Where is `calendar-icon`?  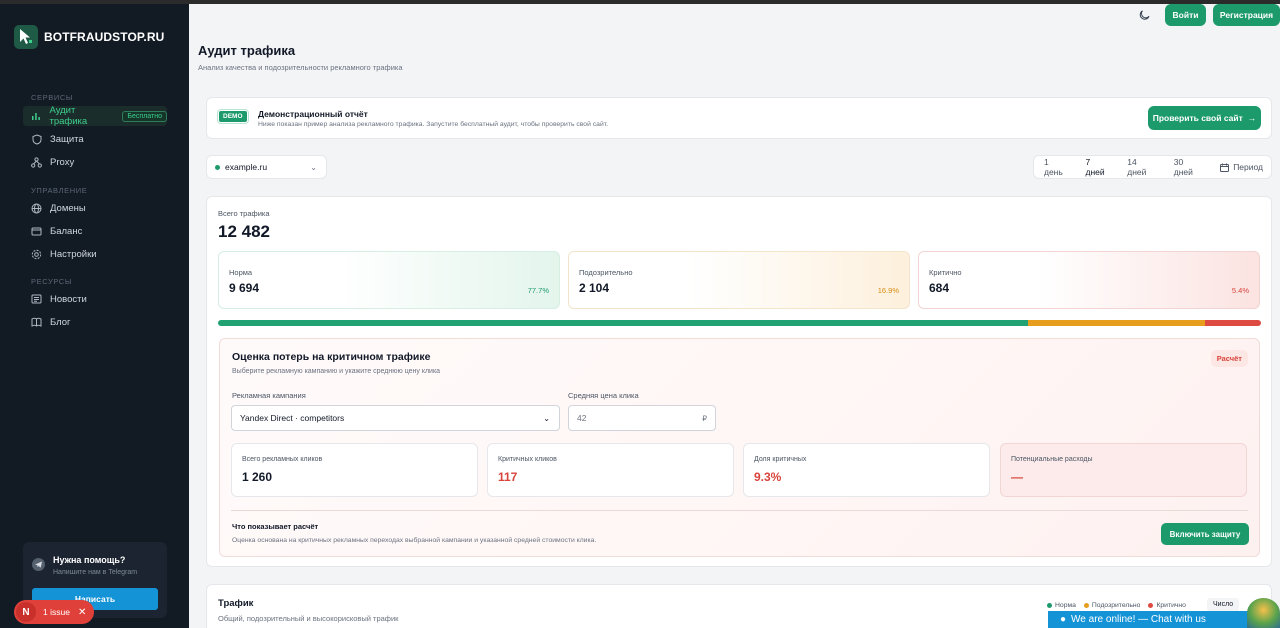
calendar-icon is located at coordinates (1225, 167).